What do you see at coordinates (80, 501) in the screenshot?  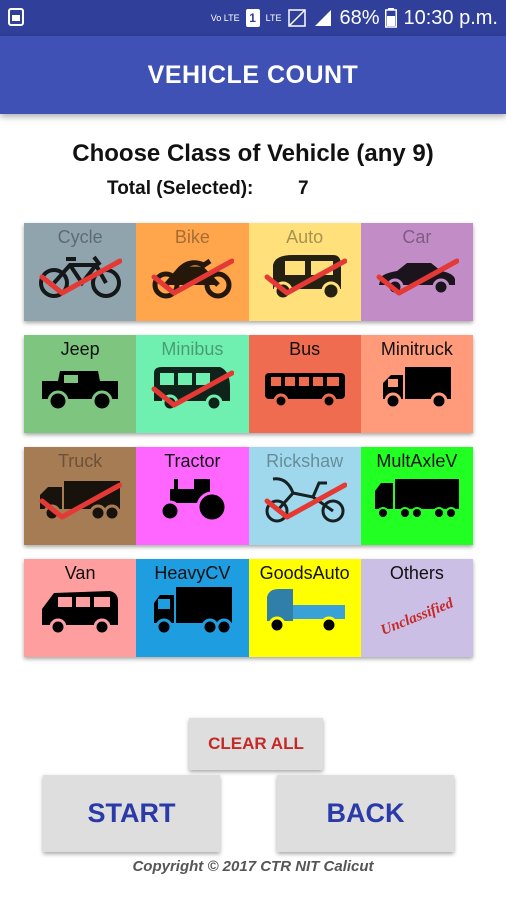 I see `truck-icon` at bounding box center [80, 501].